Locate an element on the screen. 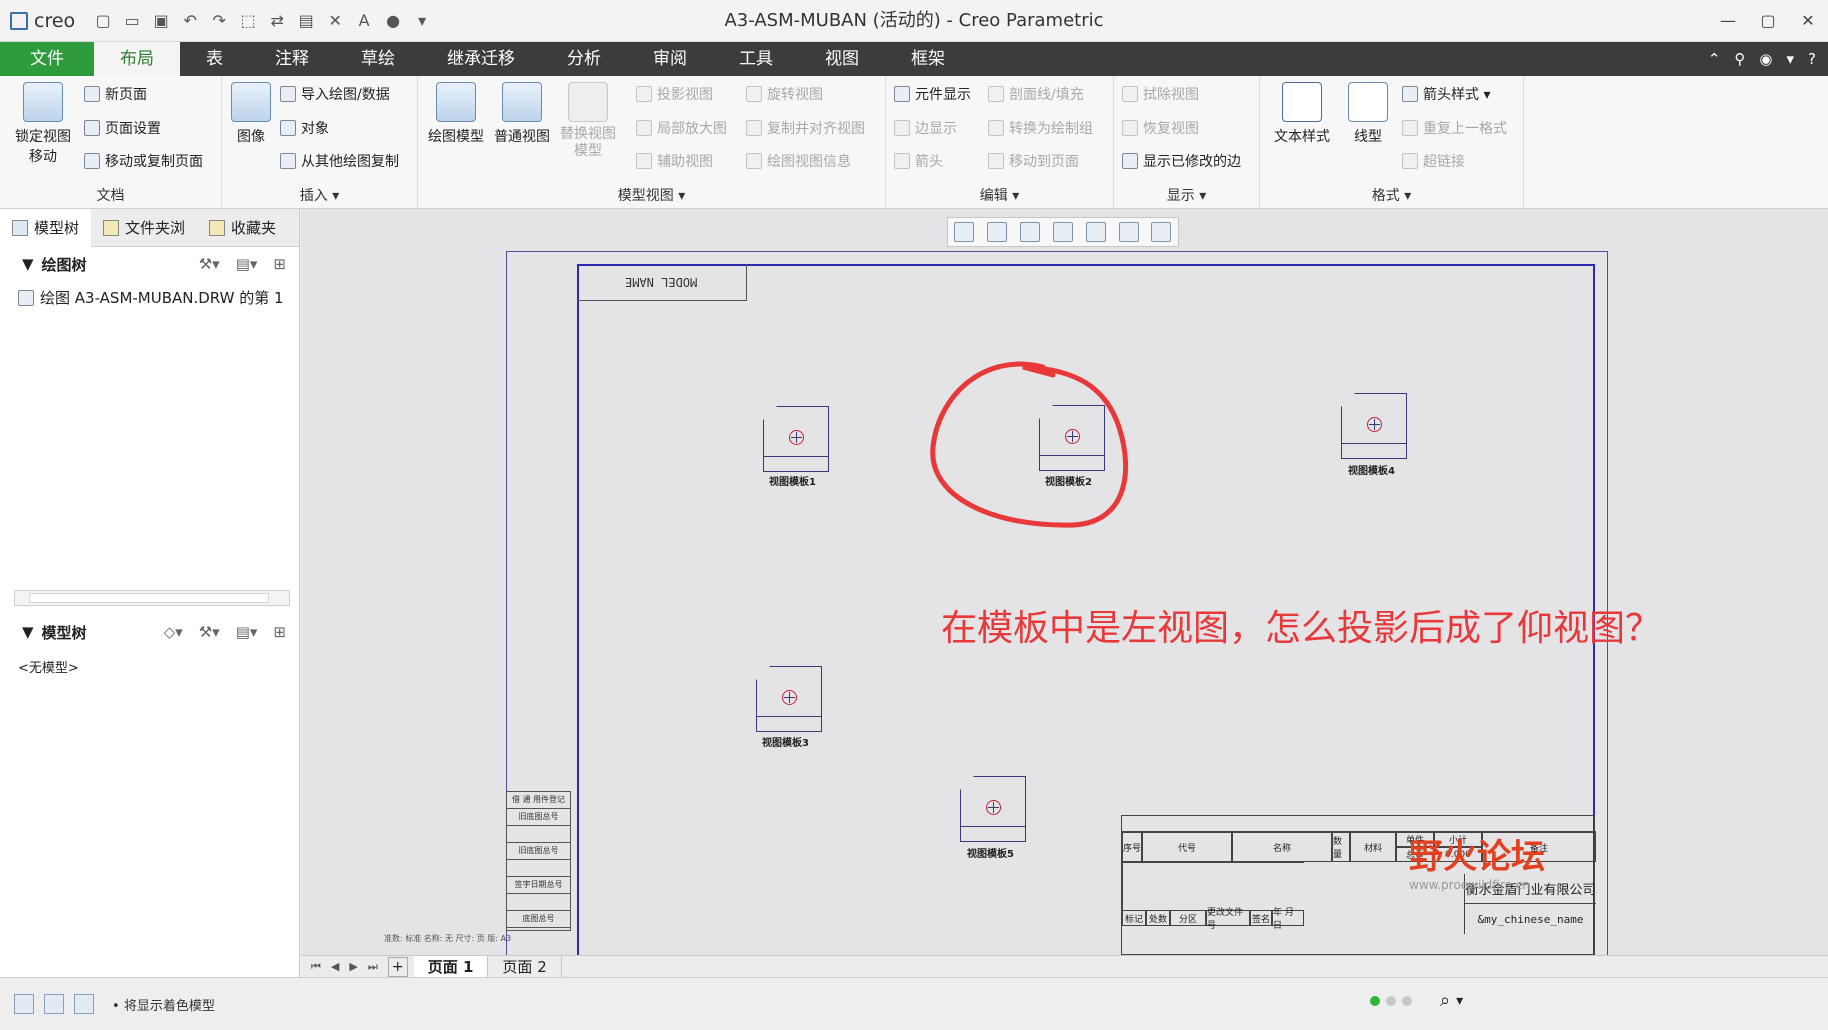 This screenshot has height=1030, width=1828. horizontal-scrollbar is located at coordinates (152, 598).